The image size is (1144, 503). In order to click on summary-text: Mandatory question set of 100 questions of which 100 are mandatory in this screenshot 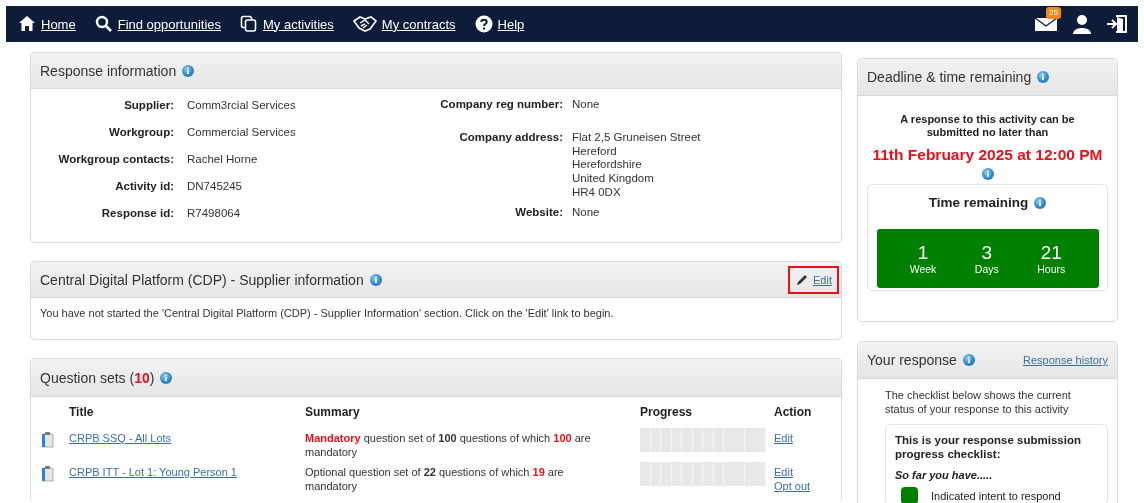, I will do `click(448, 445)`.